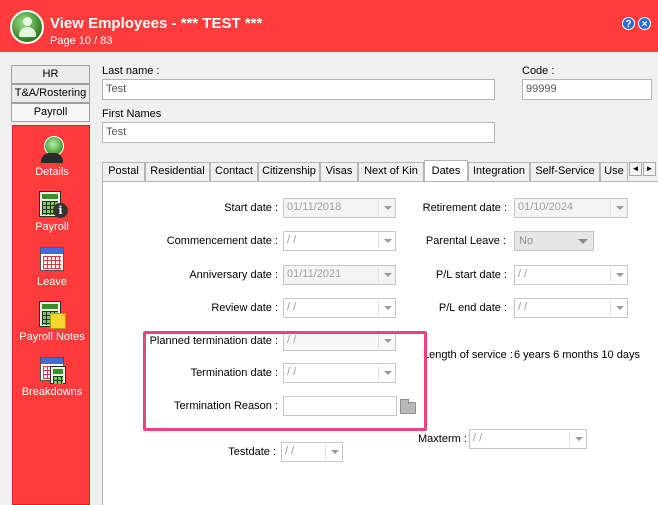  I want to click on calculator-note-icon, so click(52, 315).